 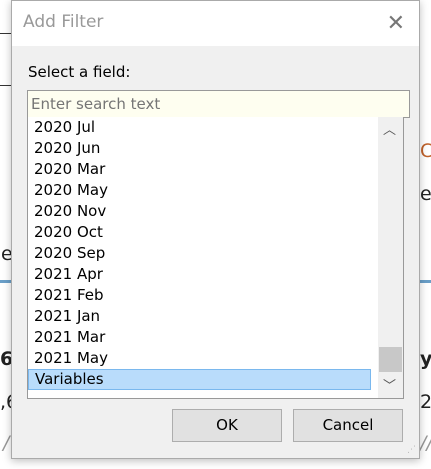 I want to click on bg-text: y, so click(x=425, y=359).